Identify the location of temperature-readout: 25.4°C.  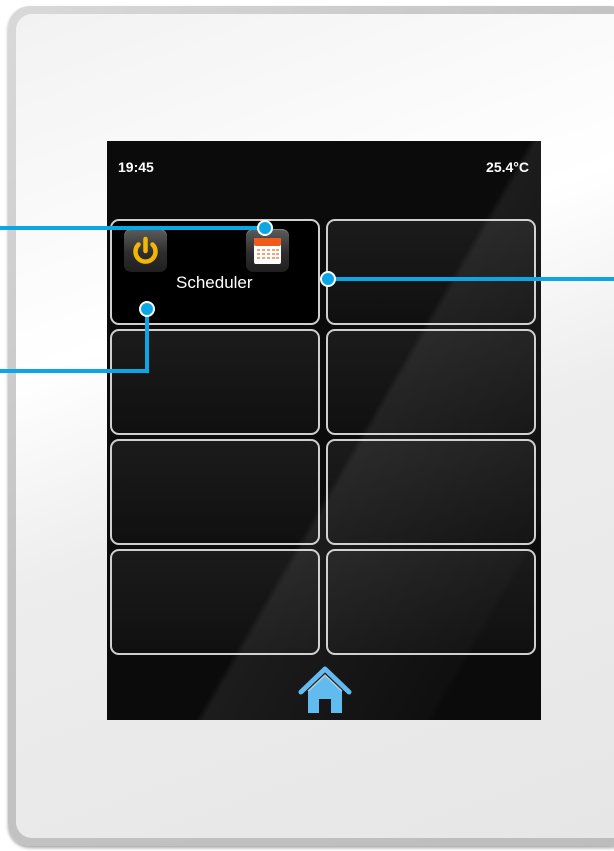
(507, 167).